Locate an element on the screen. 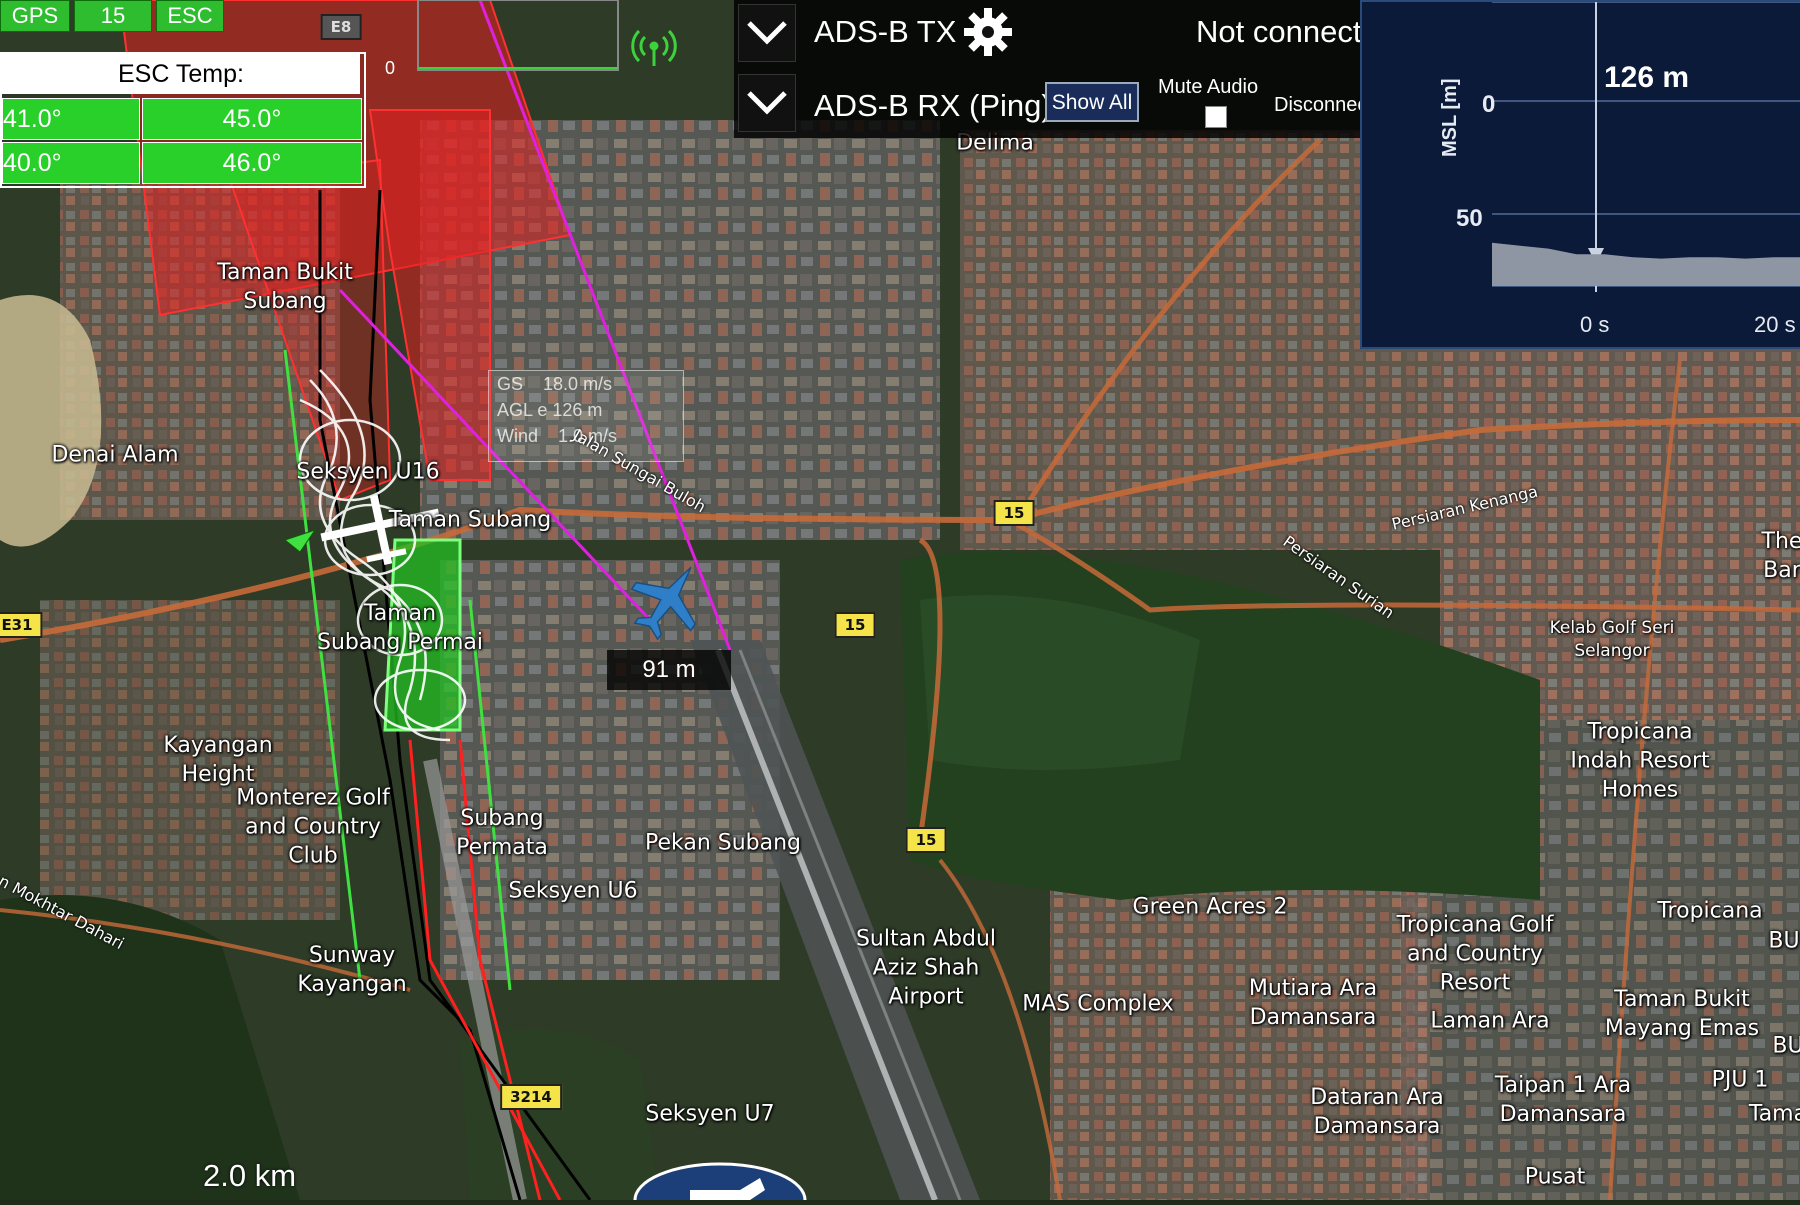 The width and height of the screenshot is (1800, 1205). esc-temp-cell: 41.0° is located at coordinates (71, 119).